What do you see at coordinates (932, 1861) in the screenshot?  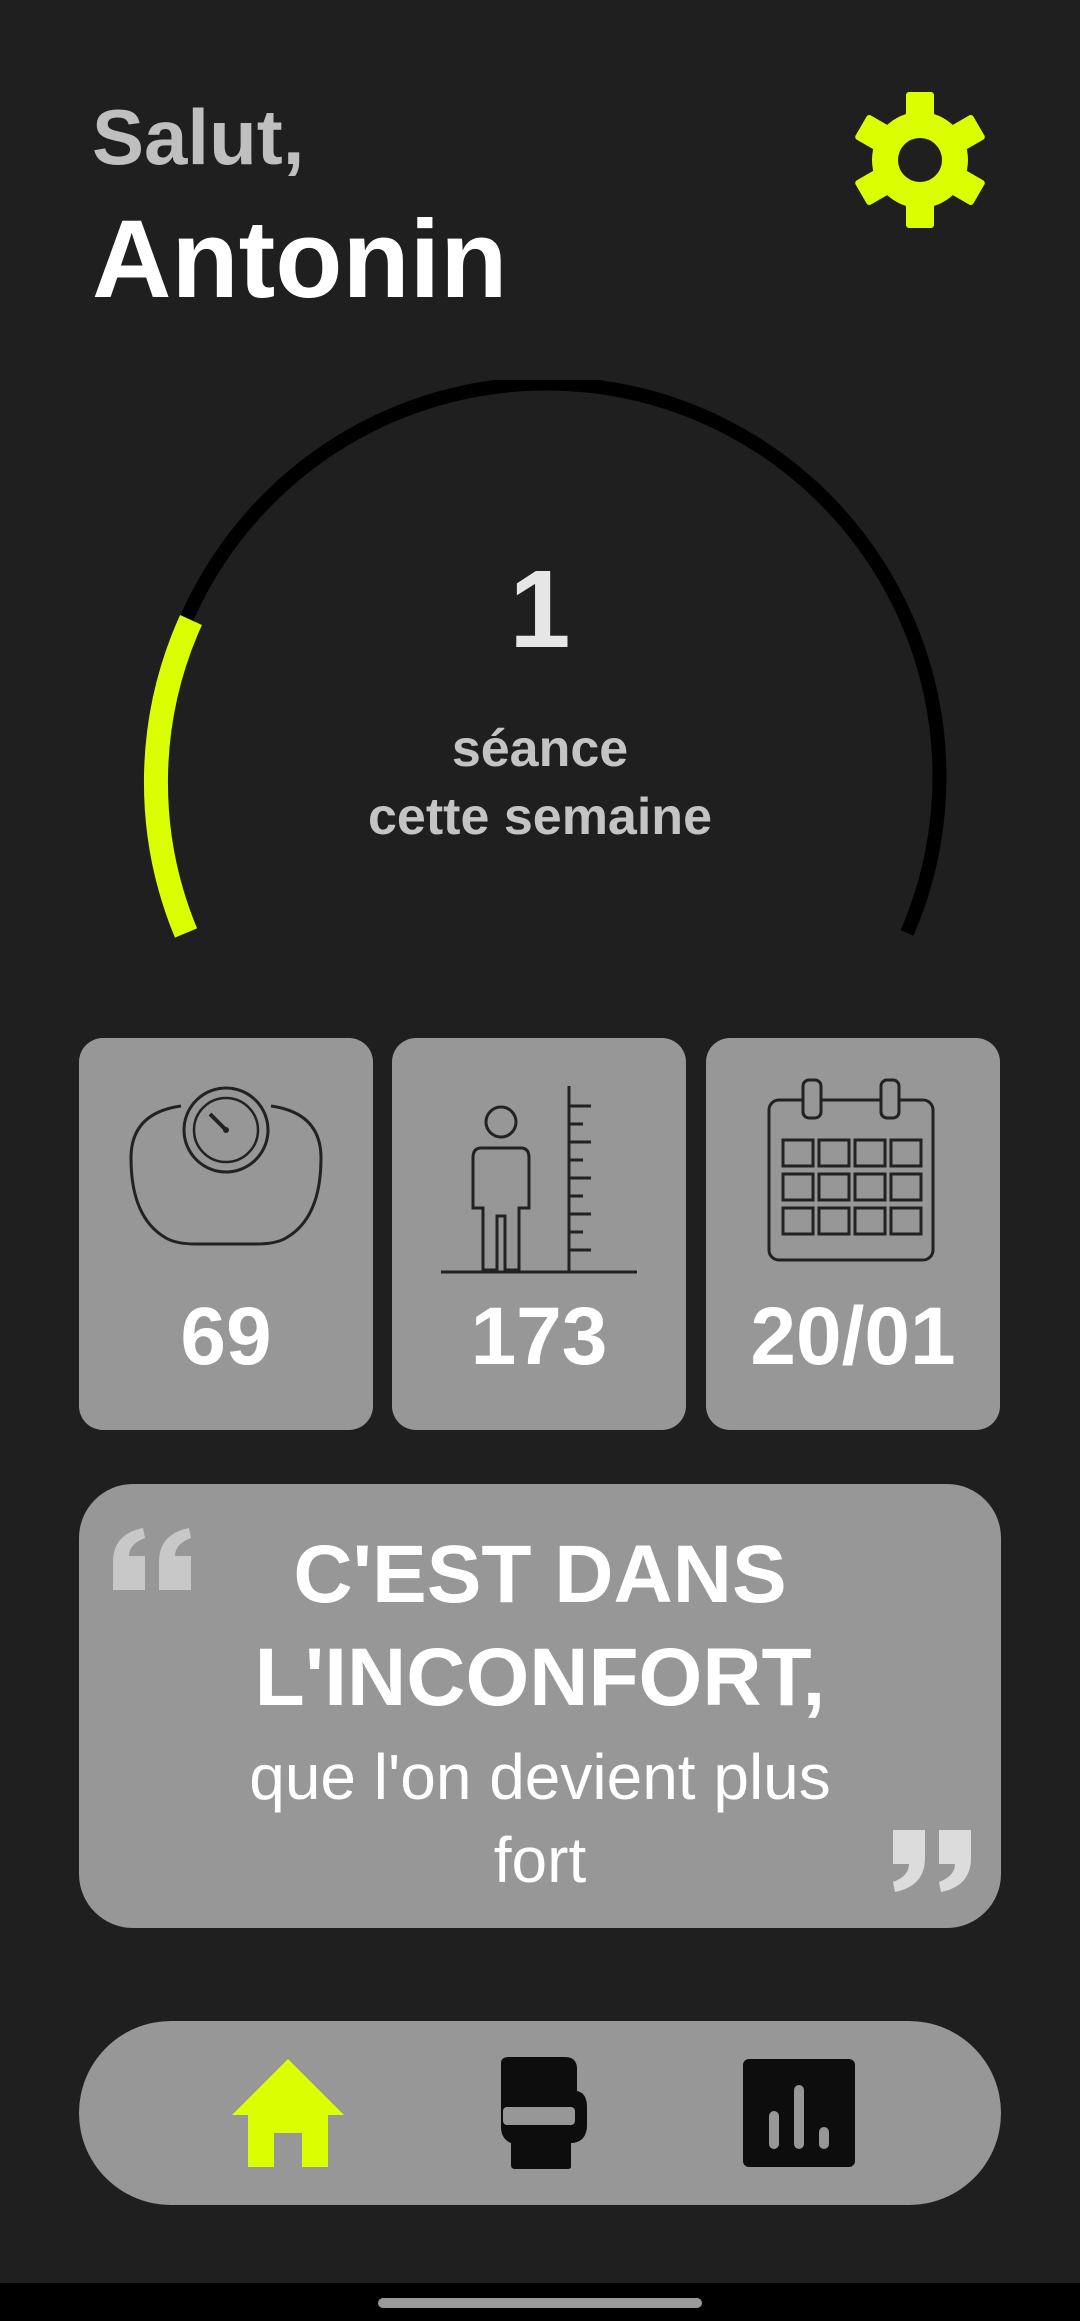 I see `close-quote-icon` at bounding box center [932, 1861].